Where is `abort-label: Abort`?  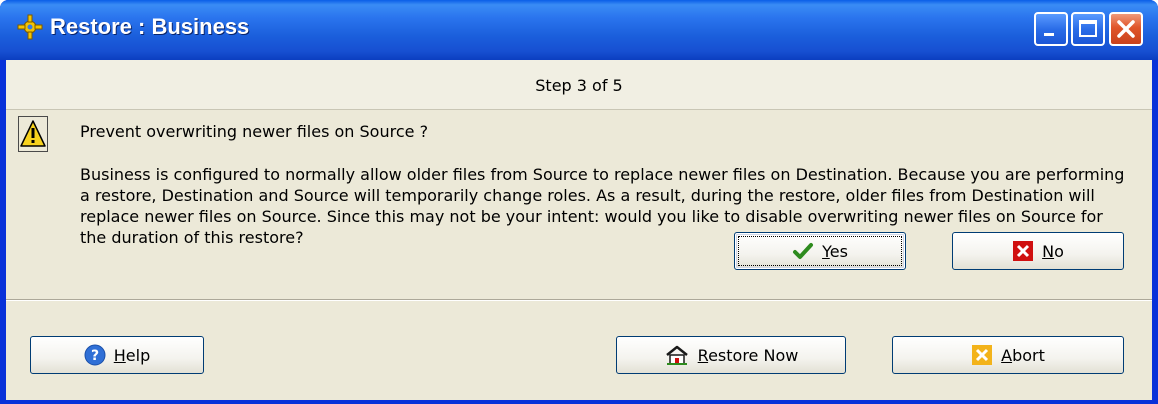 abort-label: Abort is located at coordinates (1023, 355).